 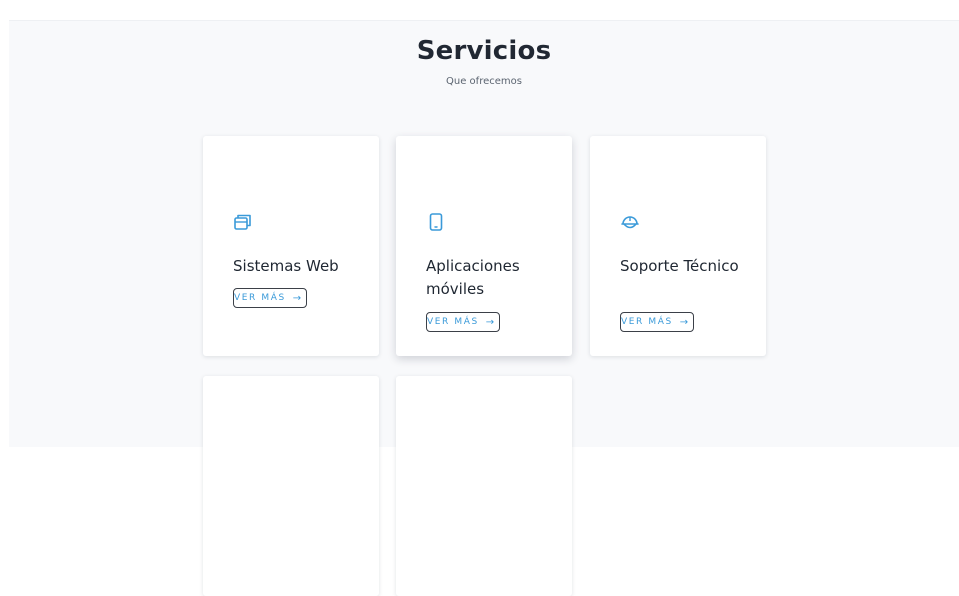 I want to click on service-card-sistemas-web: Sistemas Web VER MÁS →, so click(x=291, y=246).